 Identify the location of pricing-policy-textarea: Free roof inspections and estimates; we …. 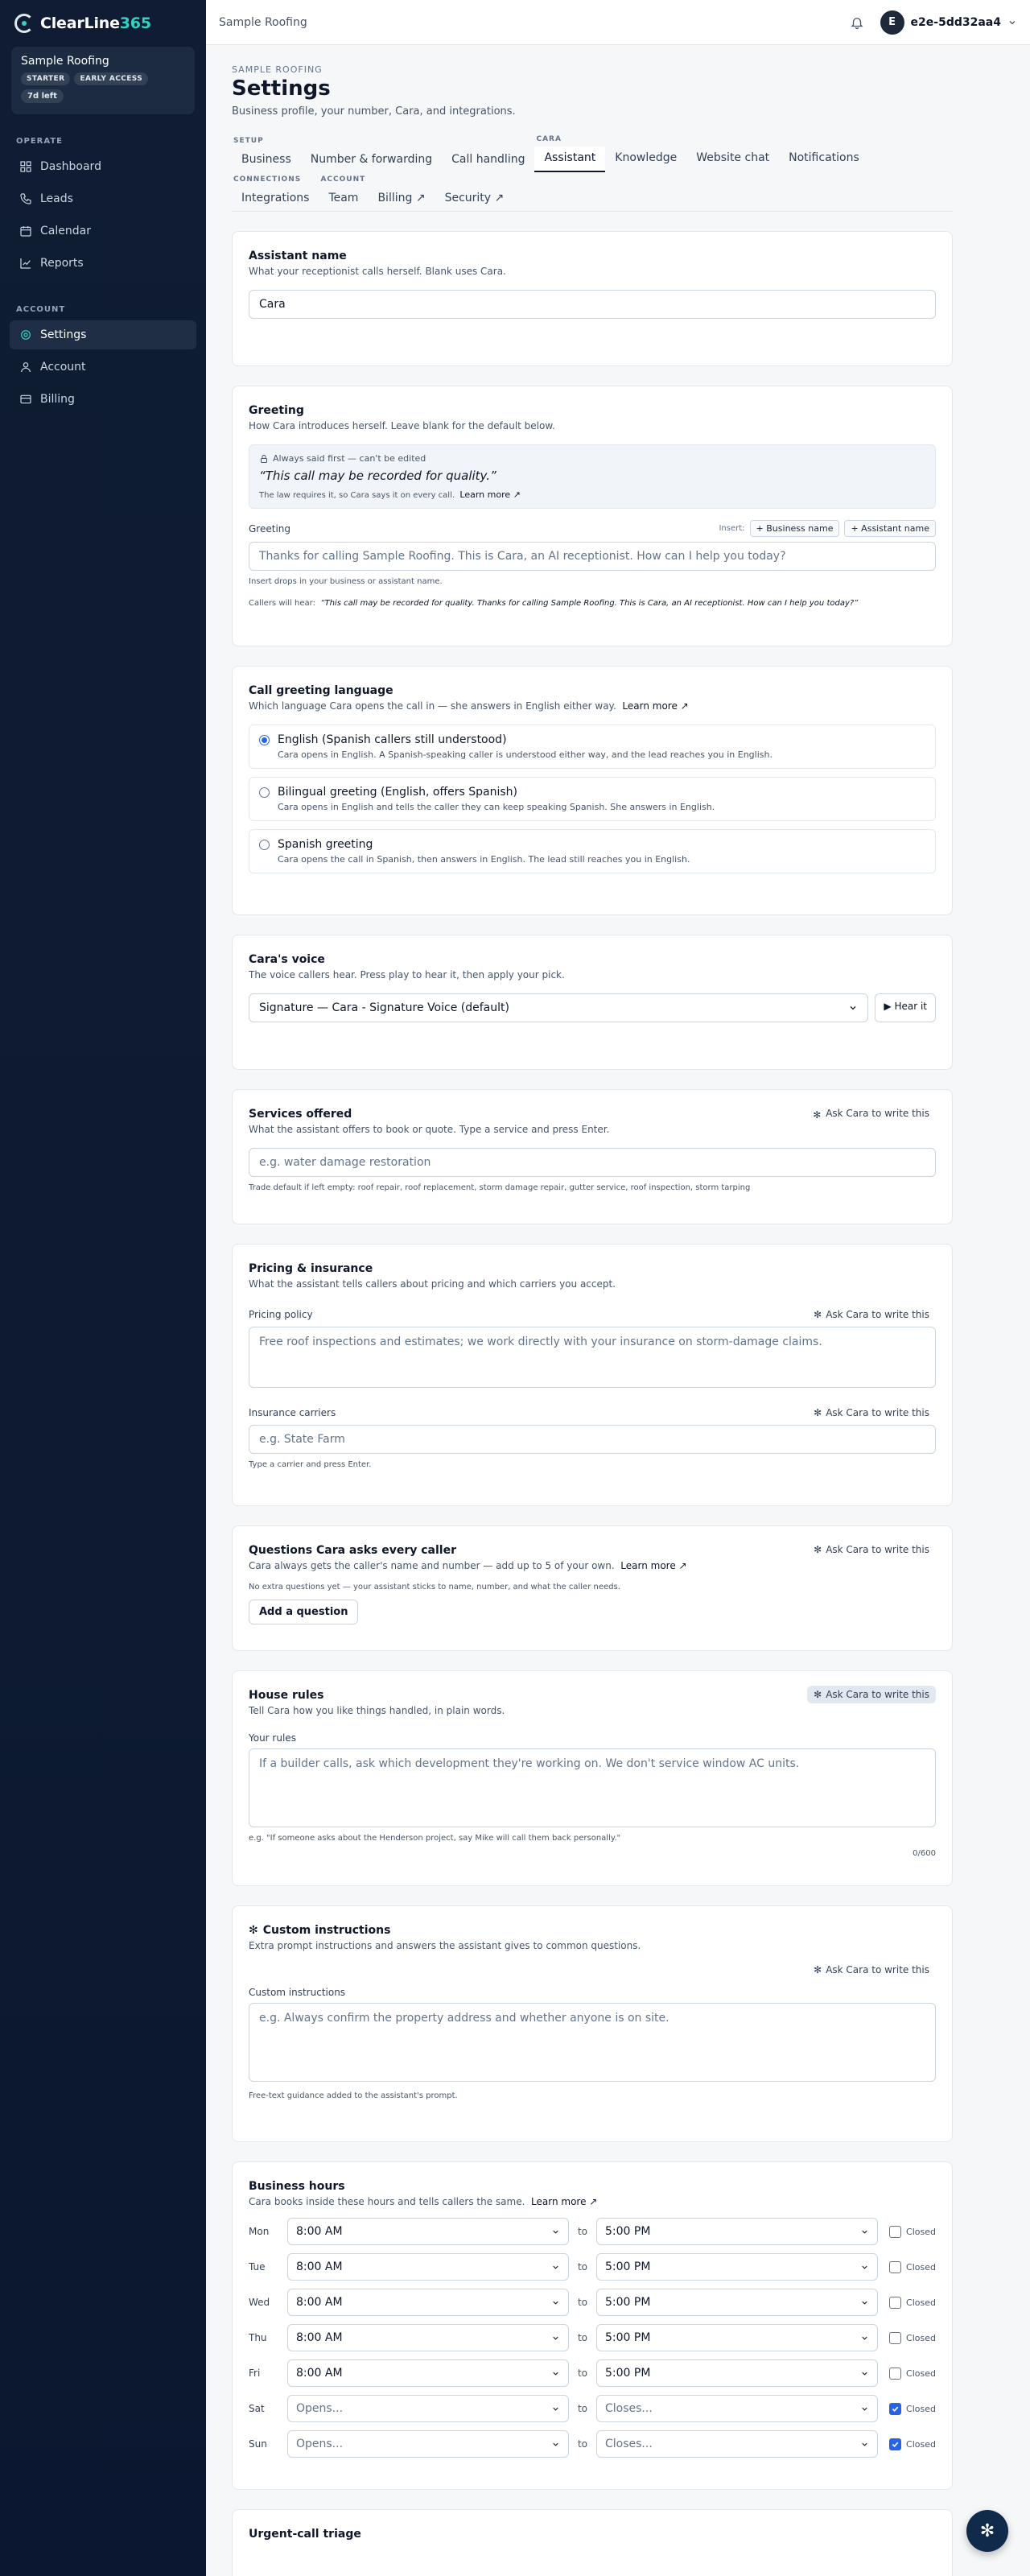
(592, 1357).